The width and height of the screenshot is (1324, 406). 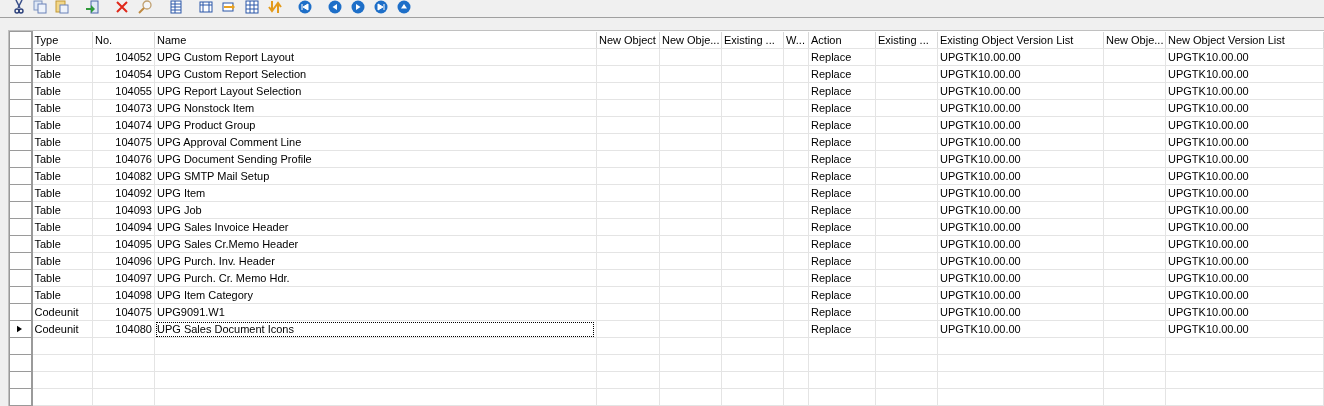 What do you see at coordinates (275, 7) in the screenshot?
I see `refresh-icon` at bounding box center [275, 7].